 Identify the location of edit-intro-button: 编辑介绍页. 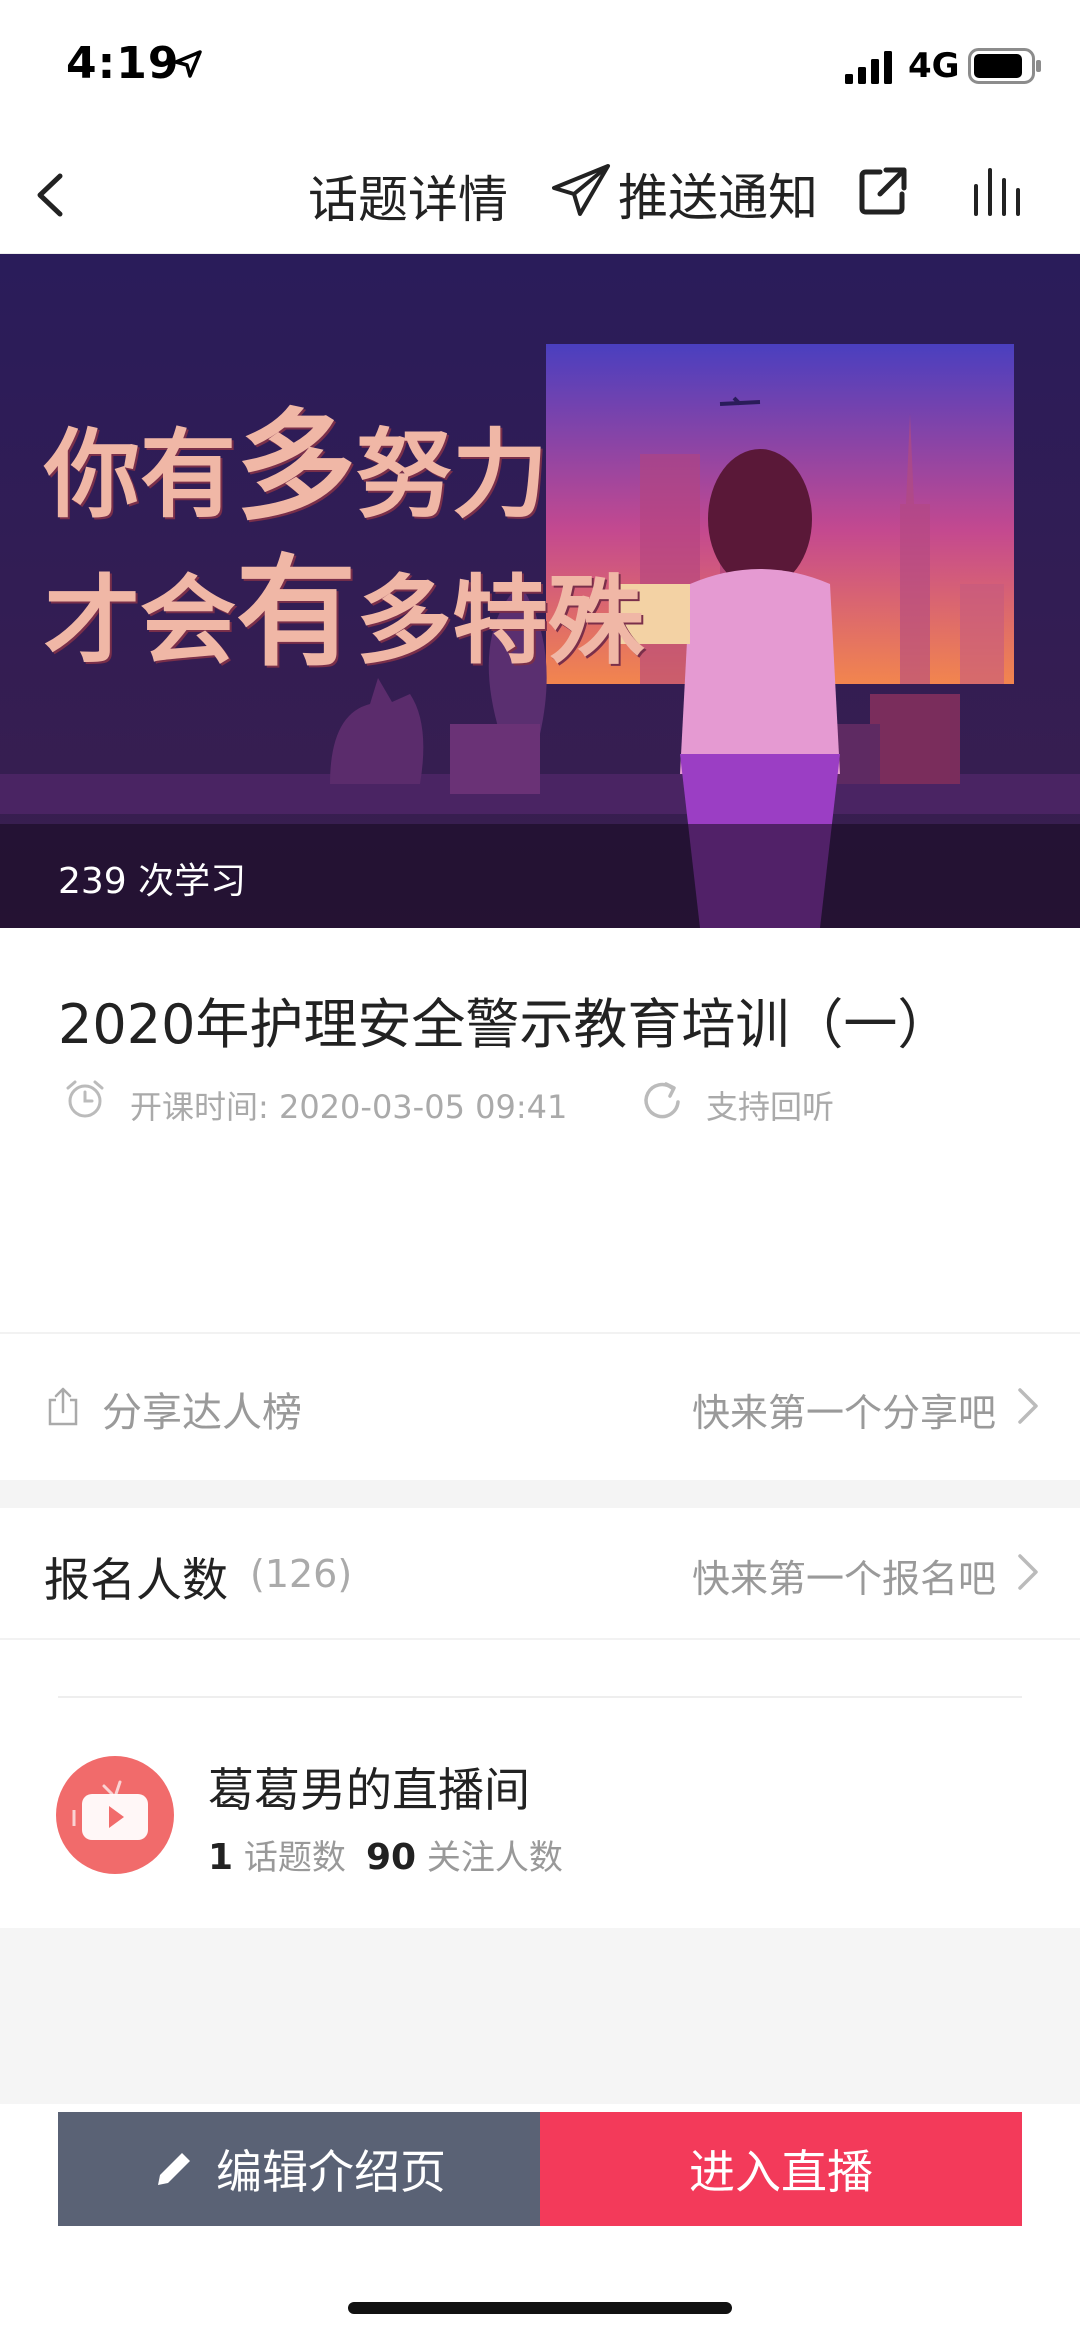
(299, 2169).